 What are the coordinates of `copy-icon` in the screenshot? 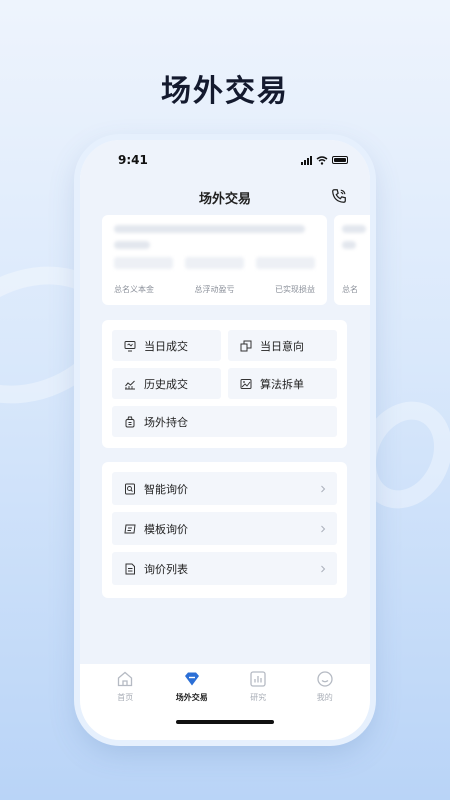 It's located at (246, 345).